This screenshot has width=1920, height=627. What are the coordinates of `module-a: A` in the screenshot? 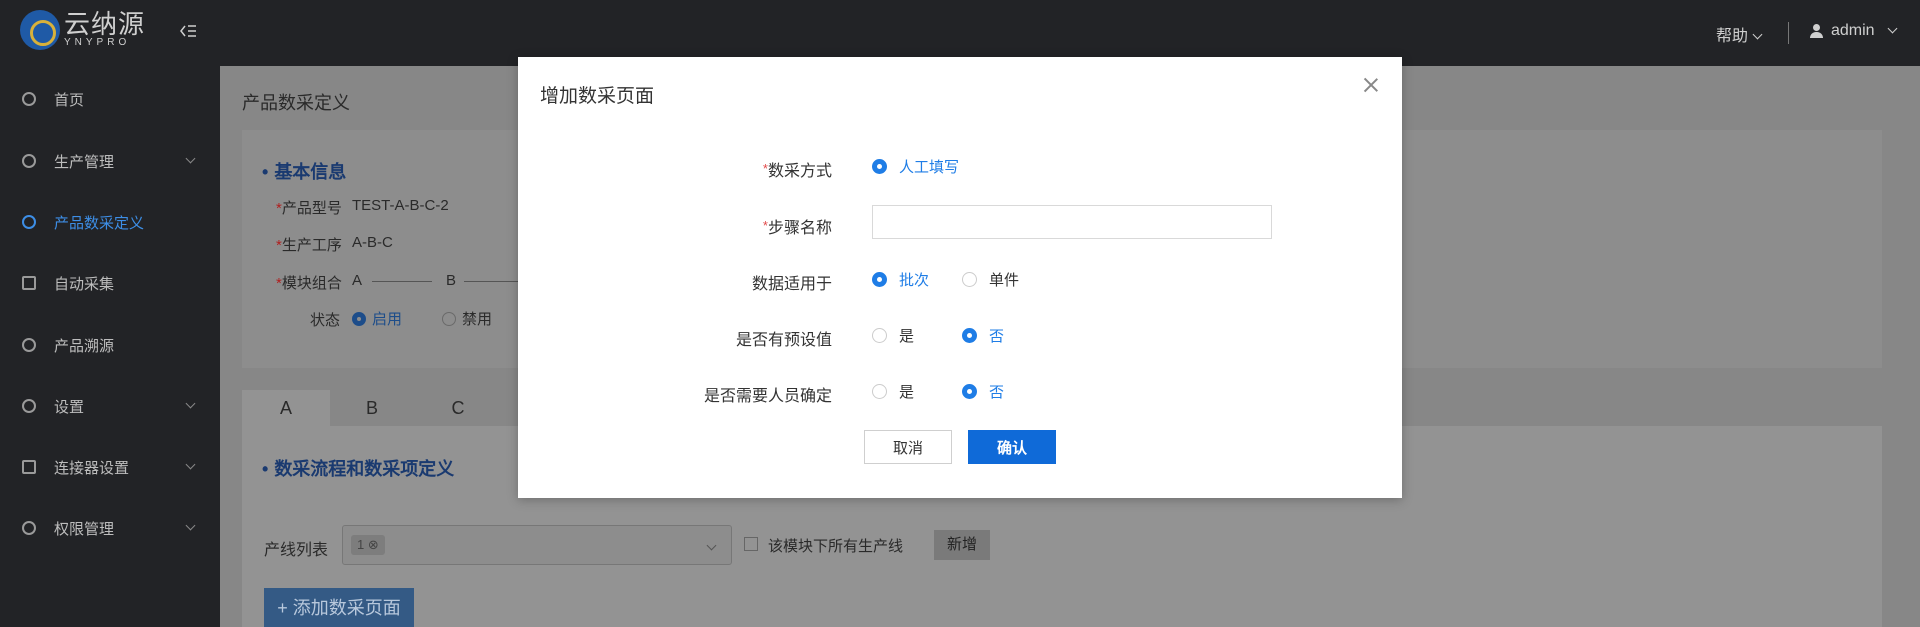 It's located at (357, 280).